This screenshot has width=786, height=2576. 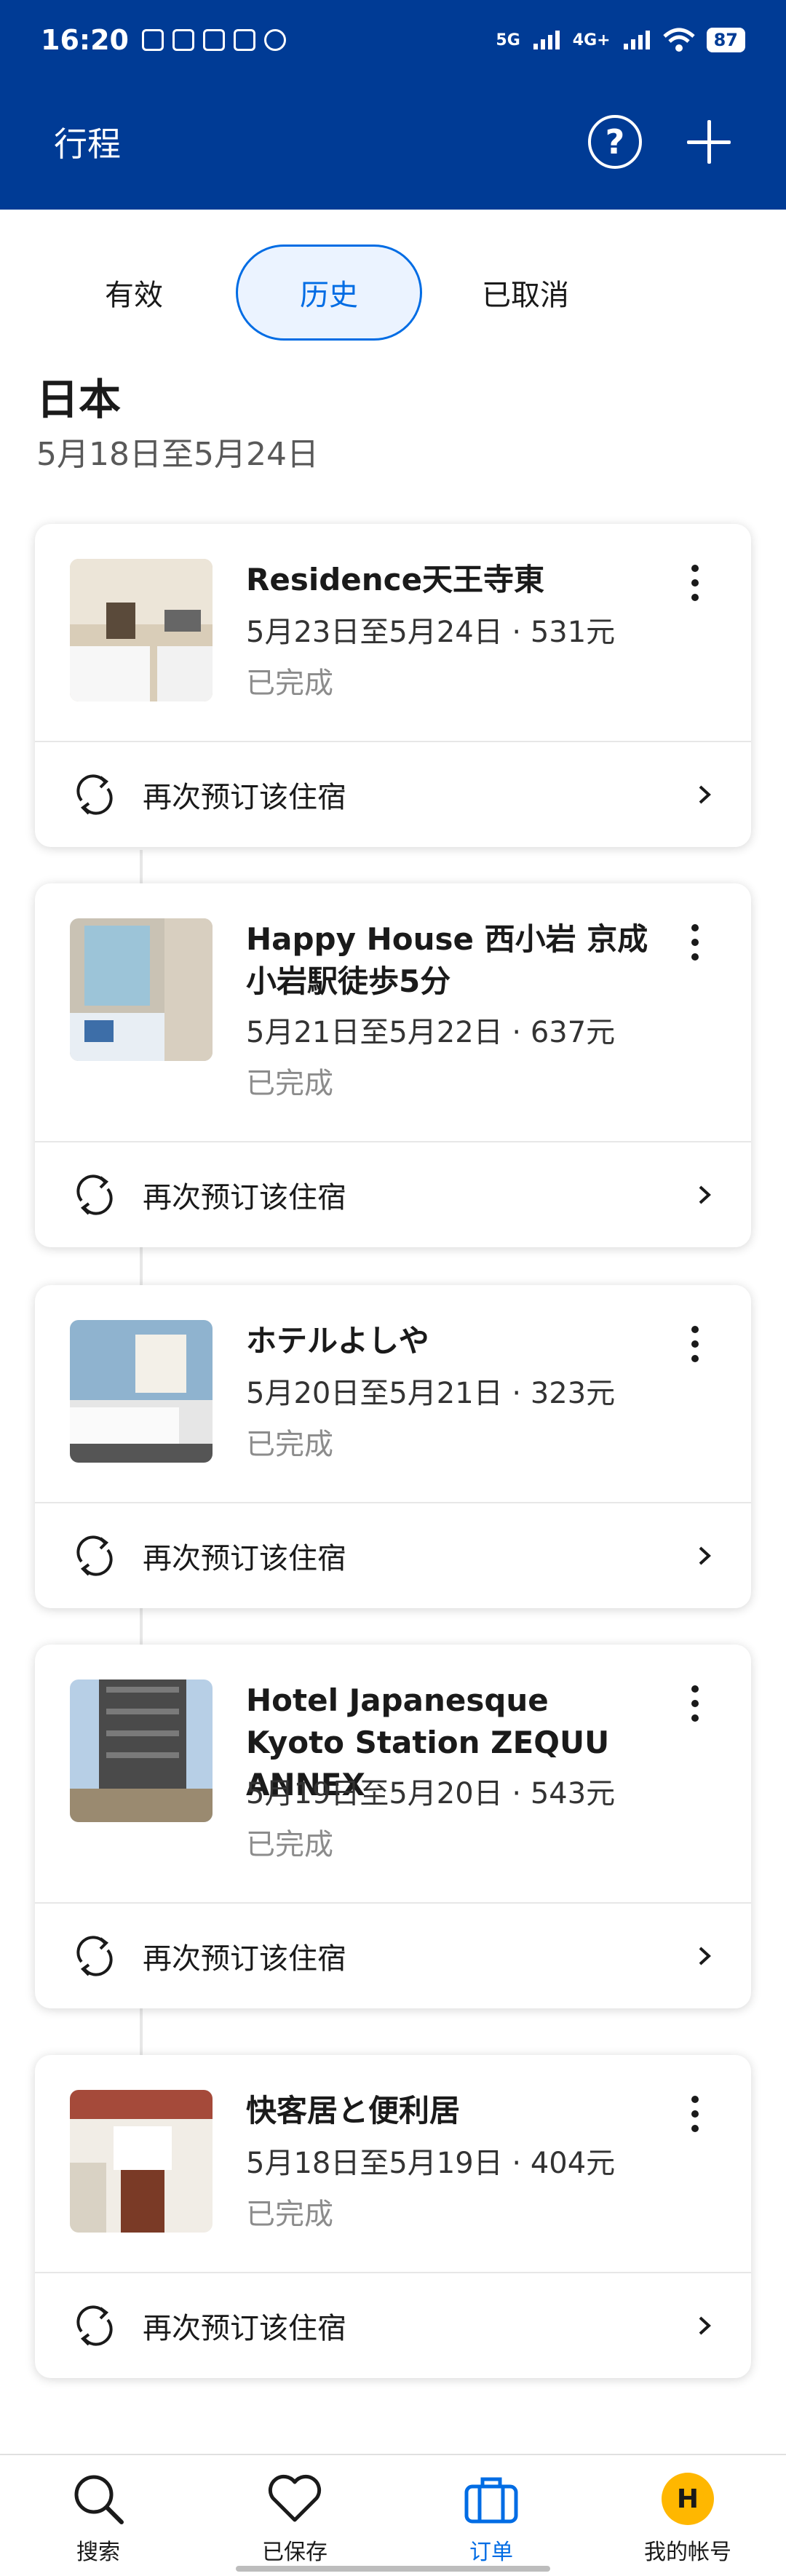 I want to click on booking-dates-price: 5月19日至5月20日 · 543元, so click(x=431, y=1794).